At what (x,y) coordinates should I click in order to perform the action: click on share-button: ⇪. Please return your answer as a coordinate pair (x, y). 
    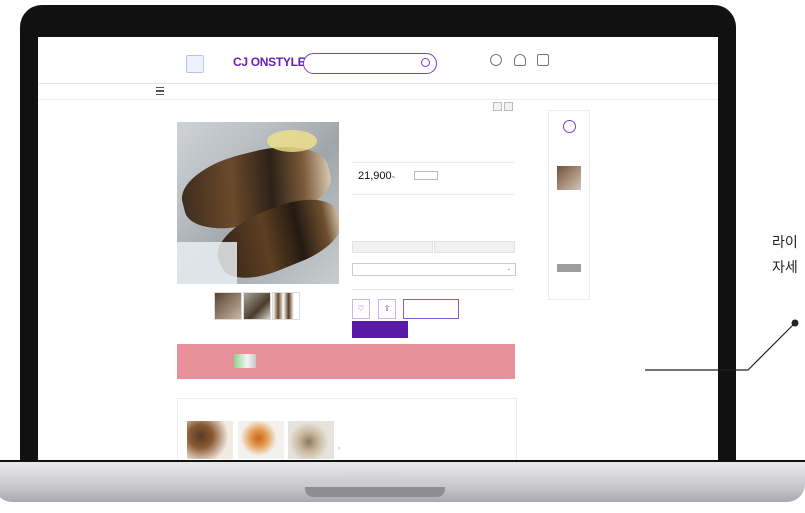
    Looking at the image, I should click on (387, 309).